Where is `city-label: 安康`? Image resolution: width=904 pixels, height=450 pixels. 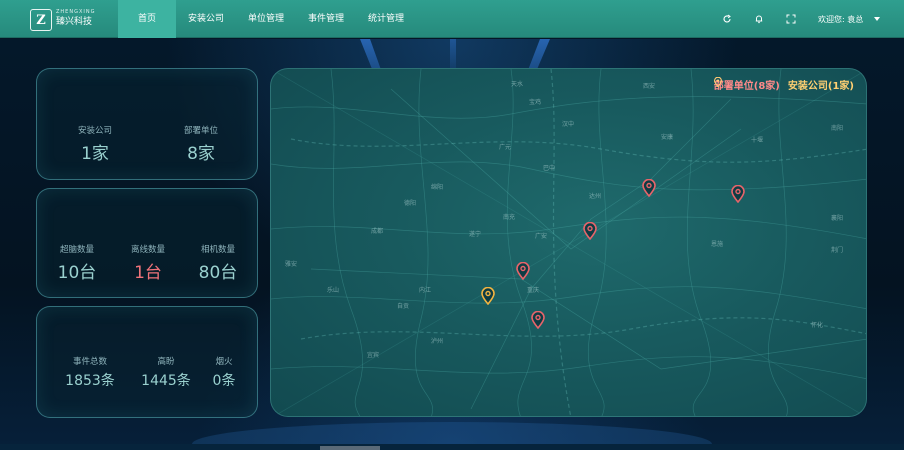 city-label: 安康 is located at coordinates (667, 137).